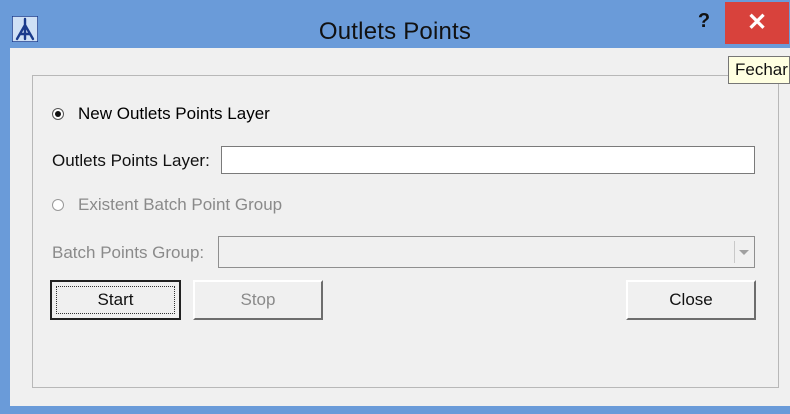  Describe the element at coordinates (757, 23) in the screenshot. I see `close-window-button: ✕` at that location.